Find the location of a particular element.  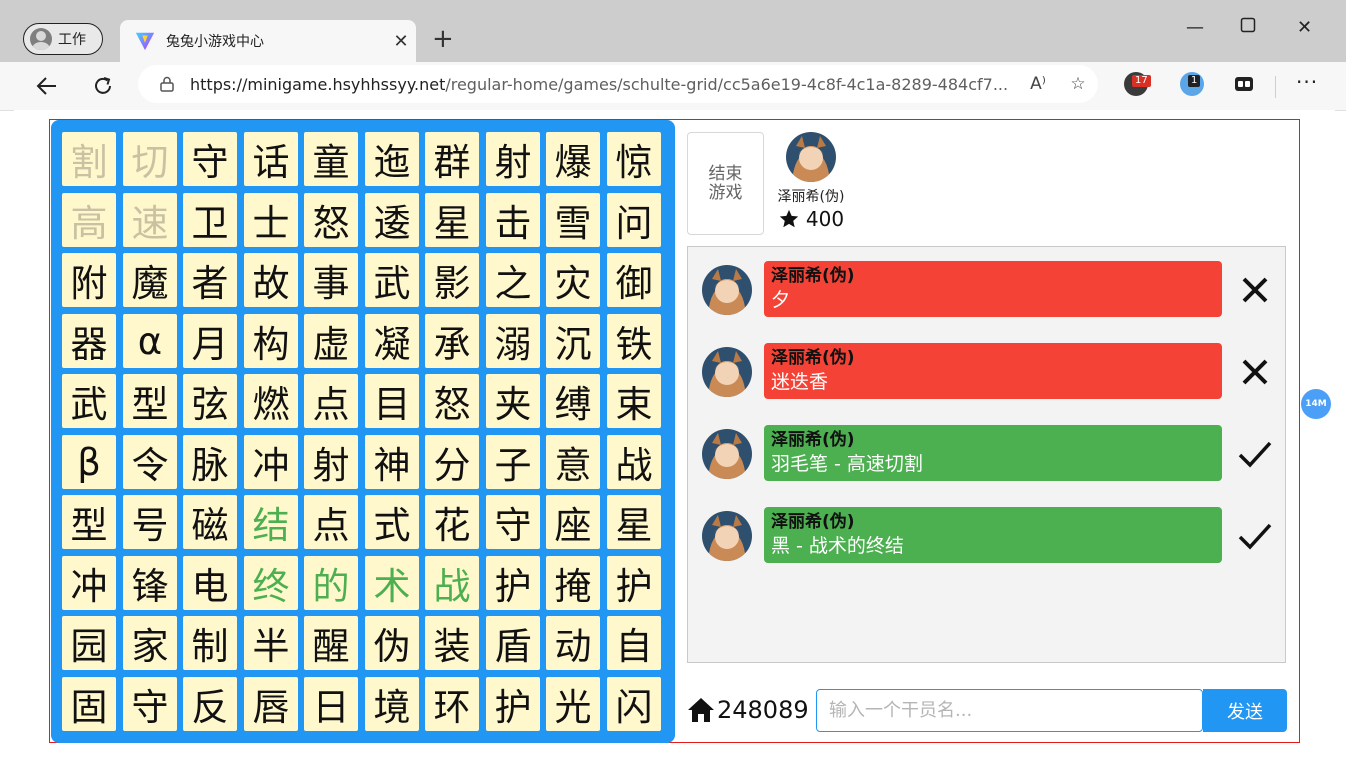

close-tab-icon: ✕ is located at coordinates (401, 41).